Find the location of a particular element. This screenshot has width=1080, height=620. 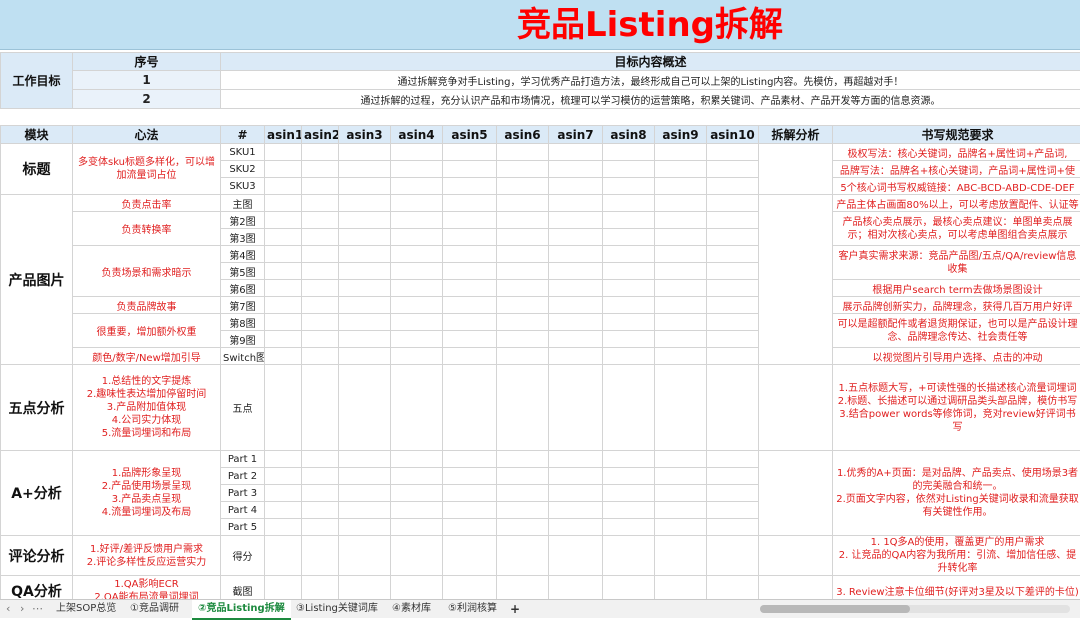

tab-asset-library: ④素材库 is located at coordinates (411, 609).